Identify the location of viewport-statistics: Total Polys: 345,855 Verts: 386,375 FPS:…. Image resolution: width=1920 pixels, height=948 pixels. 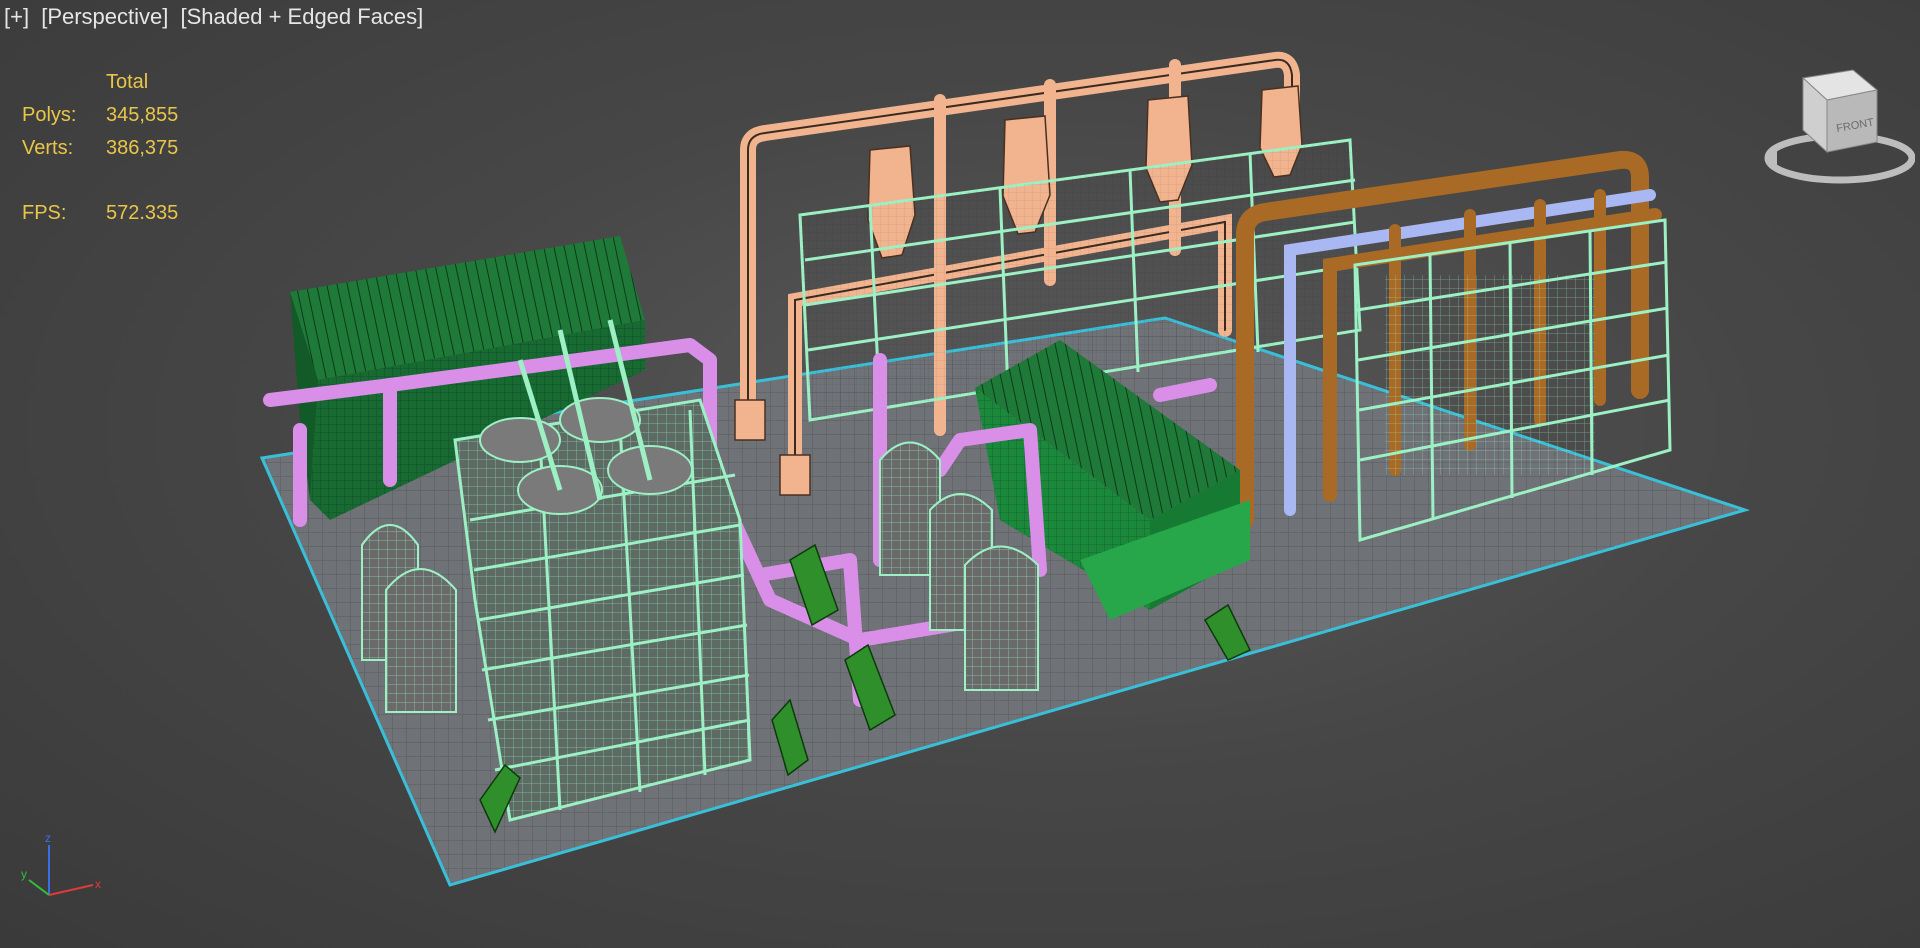
(100, 148).